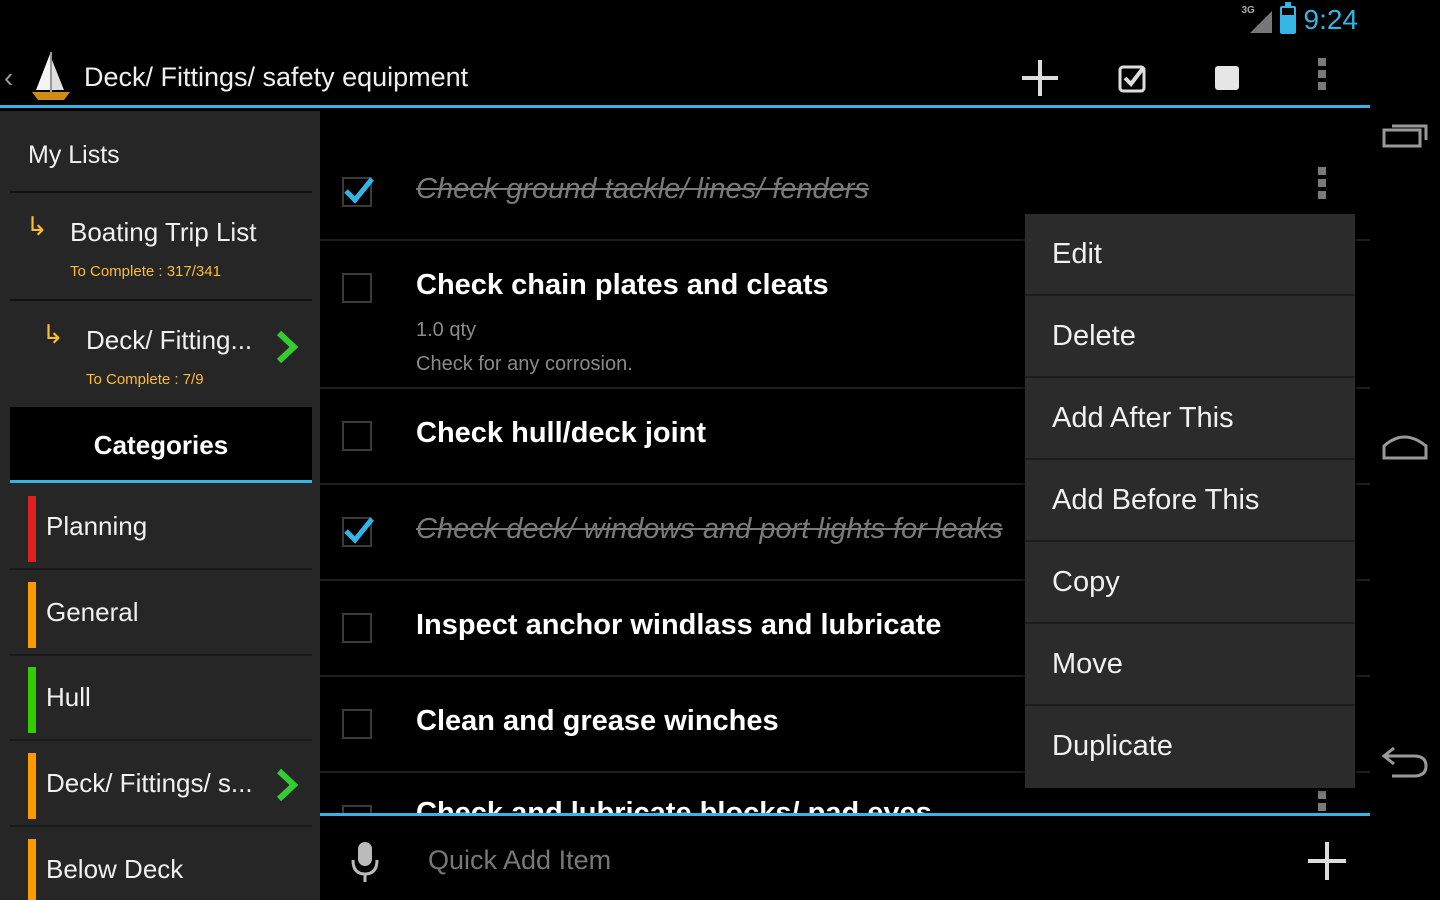  I want to click on menu-item-label: Add After This, so click(1143, 418).